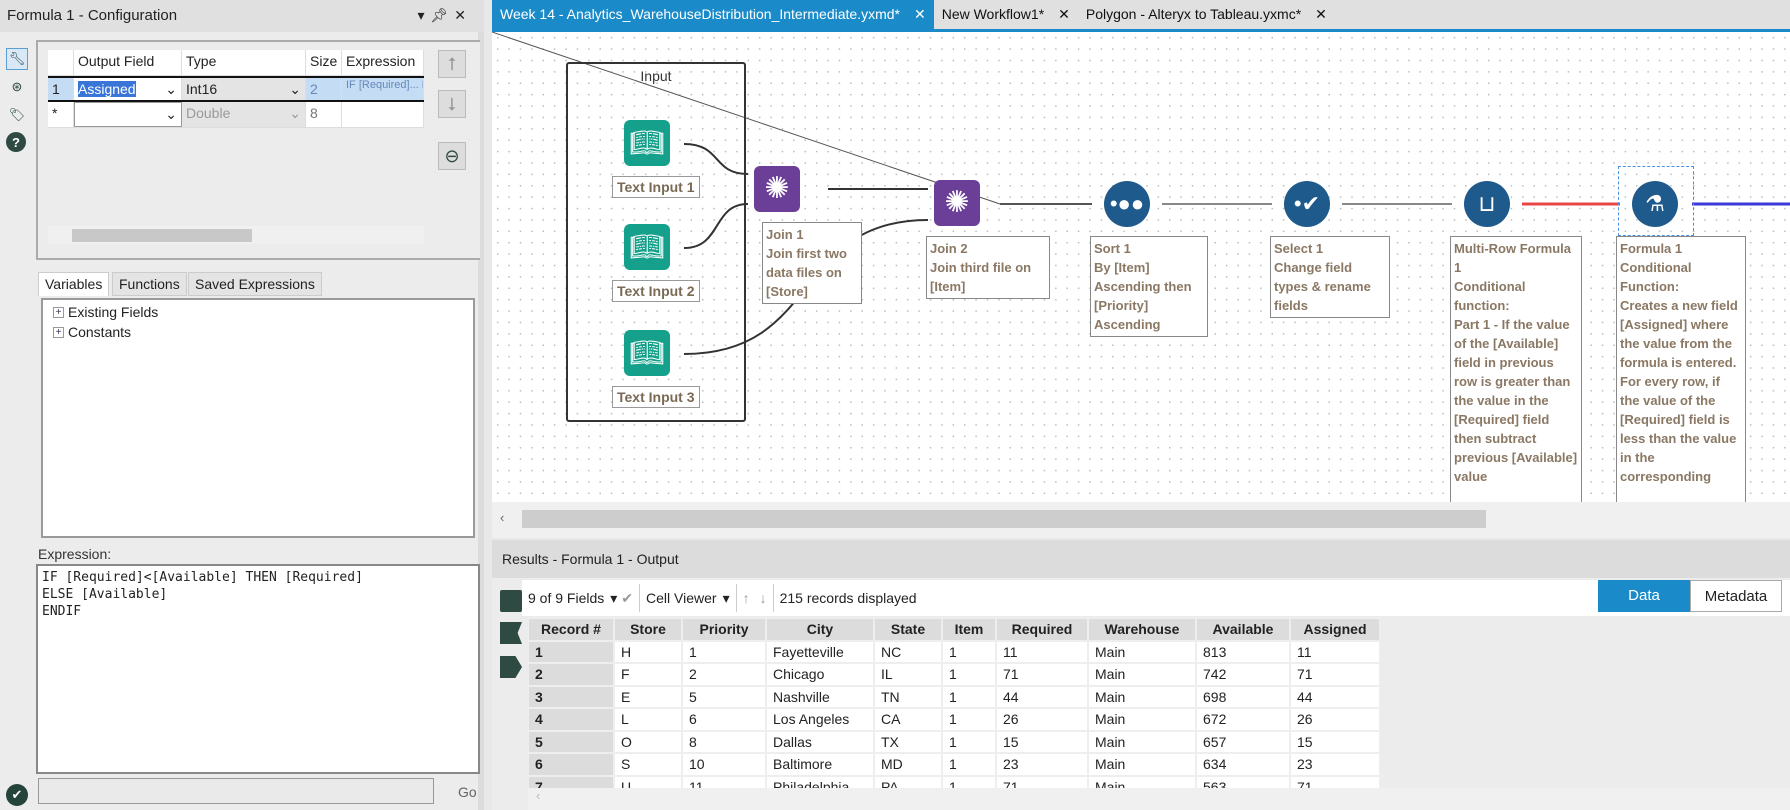  Describe the element at coordinates (452, 156) in the screenshot. I see `delete-button: ⊖` at that location.